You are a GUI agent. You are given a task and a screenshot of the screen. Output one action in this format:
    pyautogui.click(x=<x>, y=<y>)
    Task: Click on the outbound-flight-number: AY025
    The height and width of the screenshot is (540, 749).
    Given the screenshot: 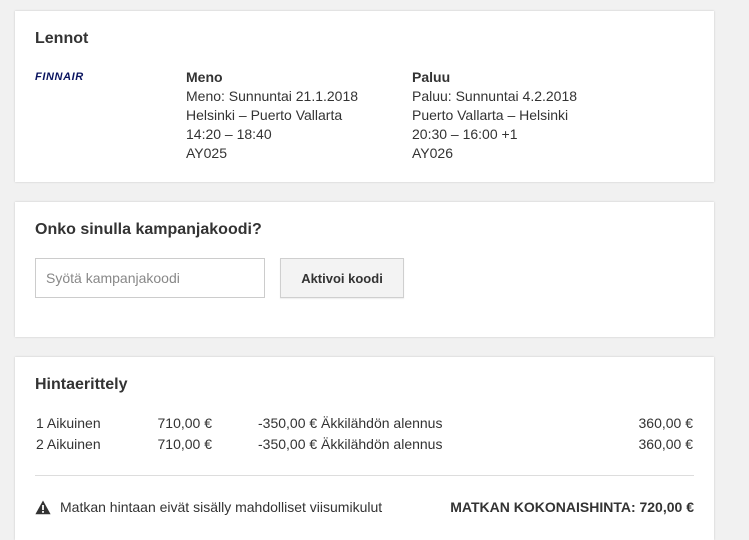 What is the action you would take?
    pyautogui.click(x=206, y=153)
    